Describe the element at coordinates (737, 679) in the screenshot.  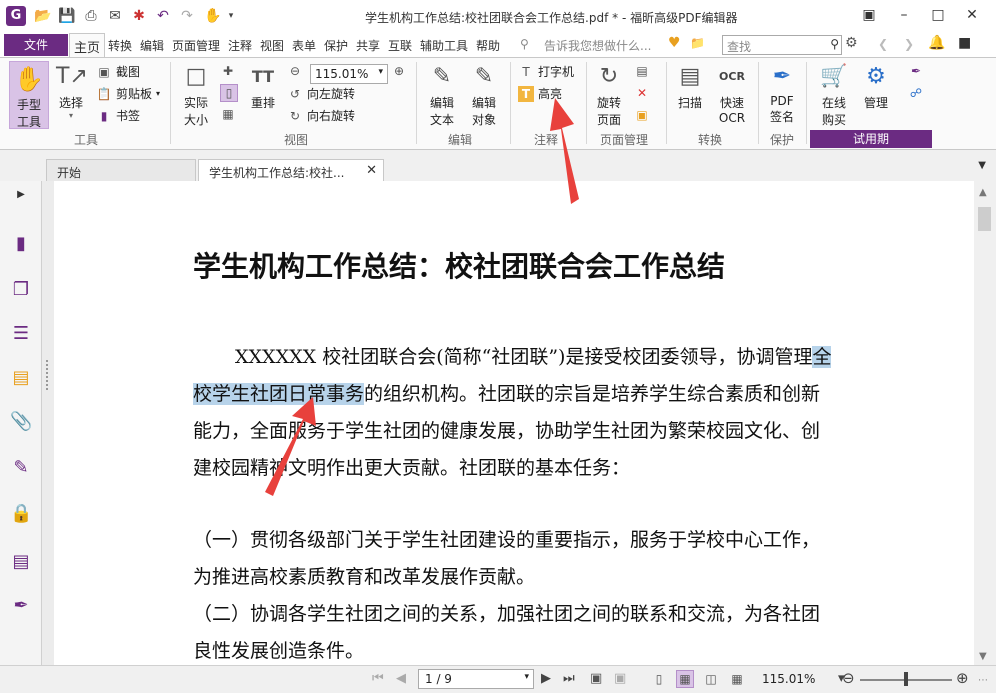
I see `continuous-facing-view-icon: ▦` at that location.